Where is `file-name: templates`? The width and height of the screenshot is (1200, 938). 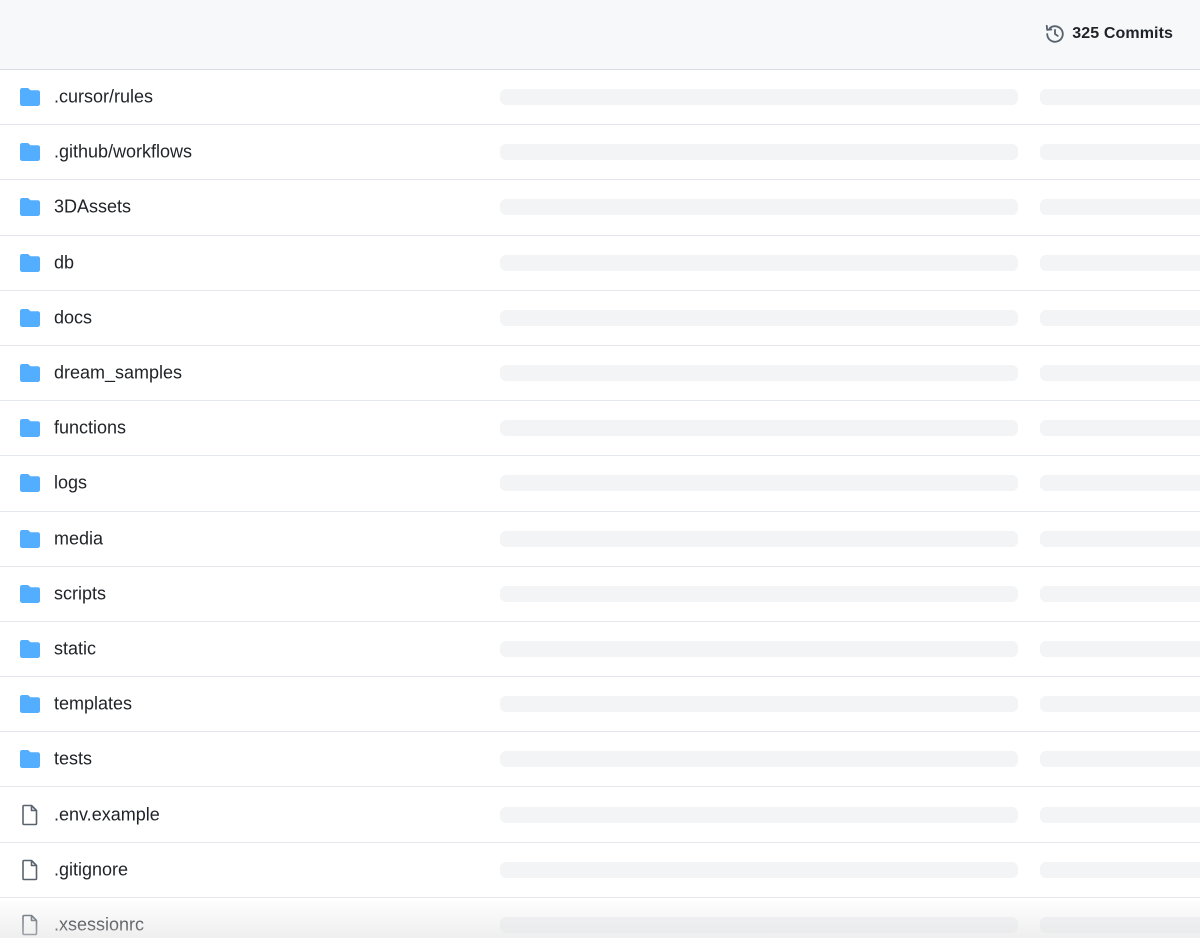 file-name: templates is located at coordinates (93, 704).